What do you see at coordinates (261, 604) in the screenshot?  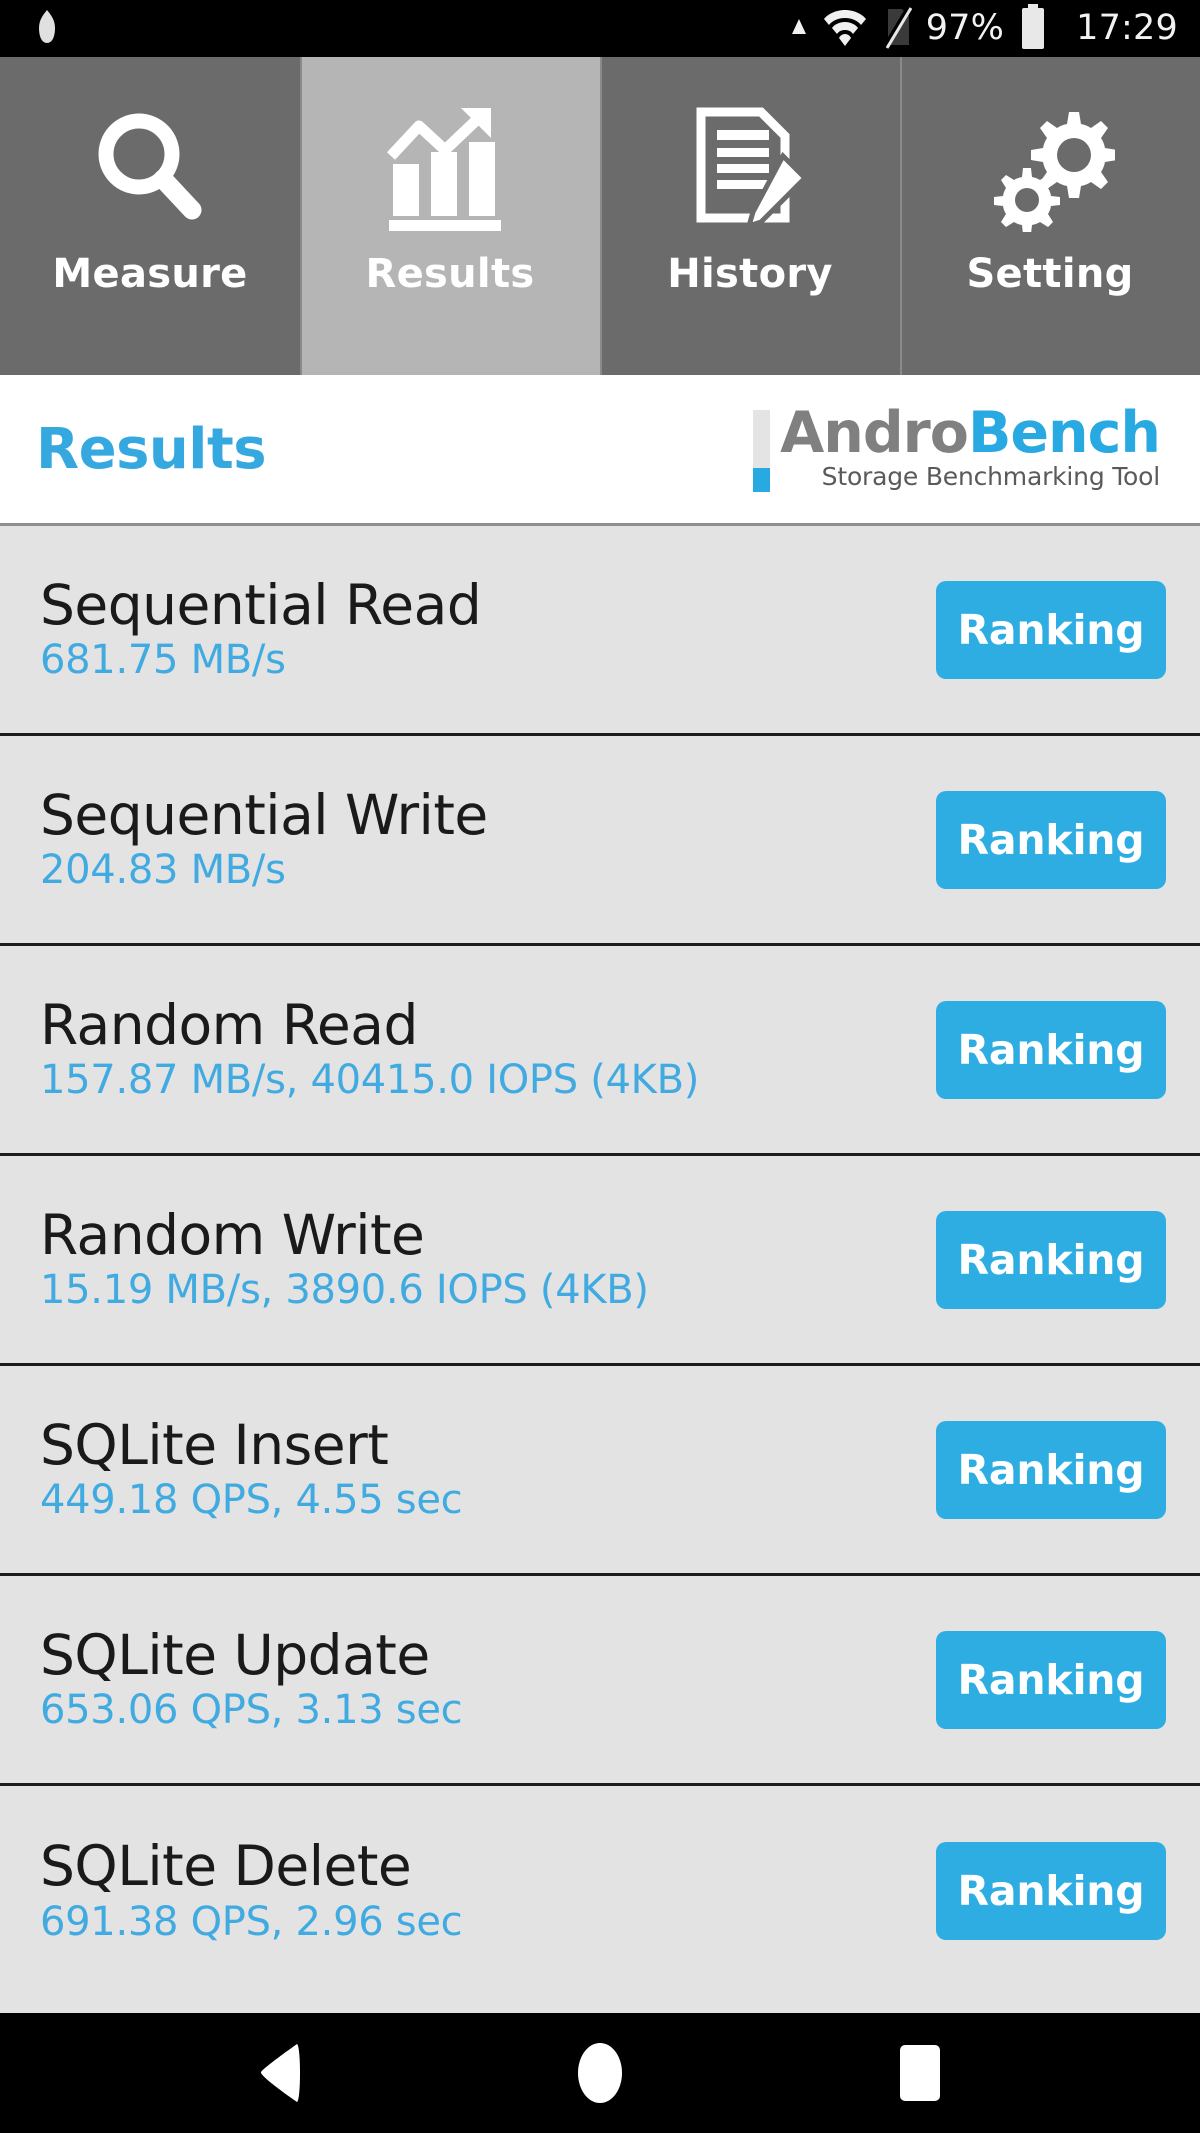 I see `result-title: Sequential Read` at bounding box center [261, 604].